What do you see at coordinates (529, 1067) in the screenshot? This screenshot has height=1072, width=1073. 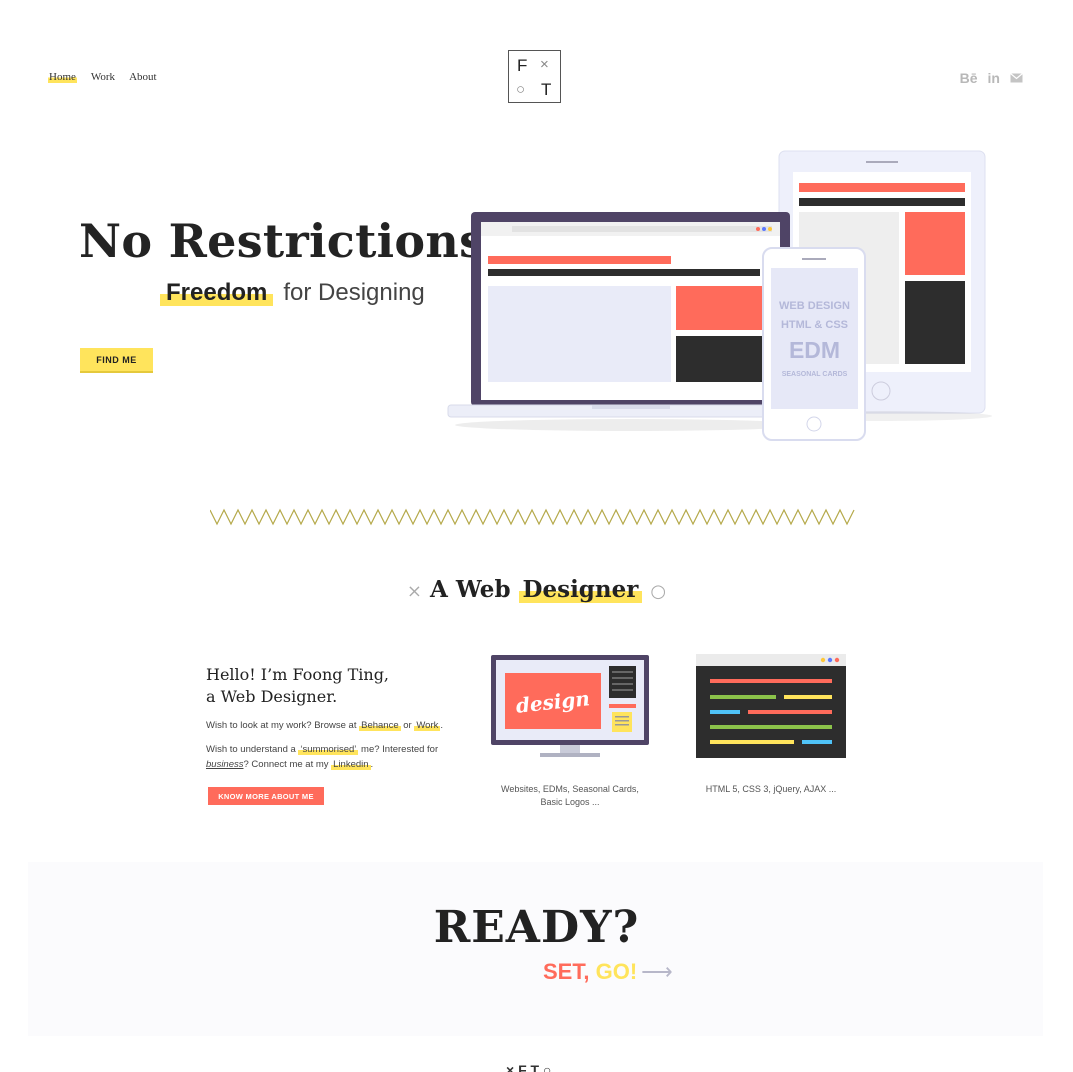 I see `footer-logo: × F T ○` at bounding box center [529, 1067].